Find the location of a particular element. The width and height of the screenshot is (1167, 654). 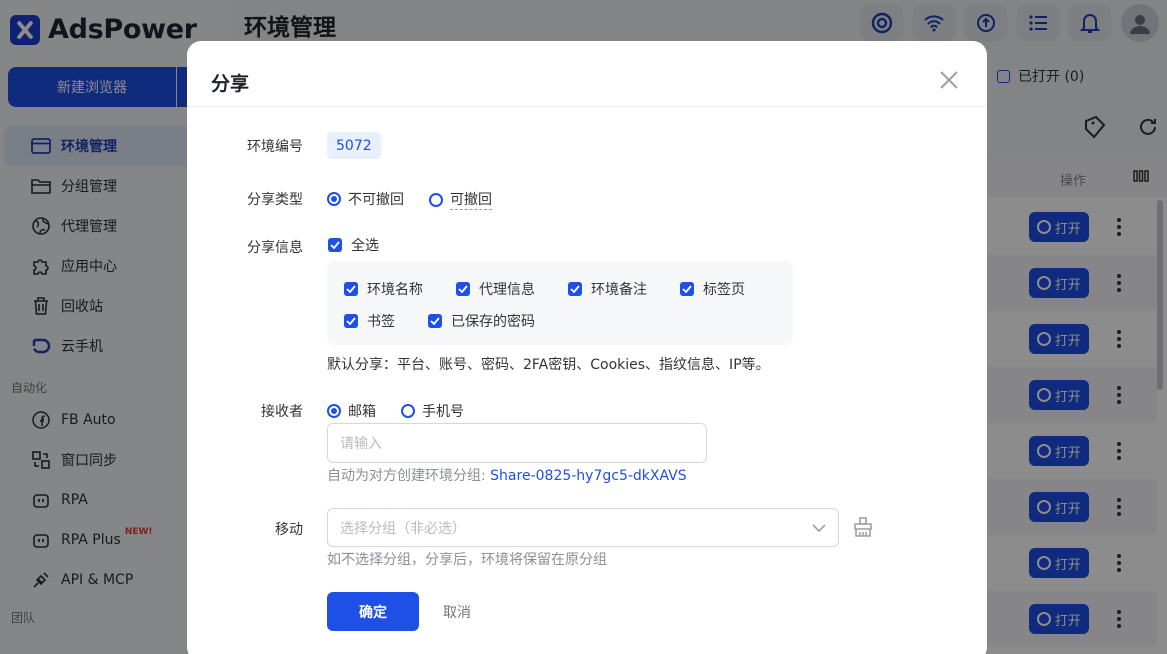

option-label: 全选 is located at coordinates (365, 246).